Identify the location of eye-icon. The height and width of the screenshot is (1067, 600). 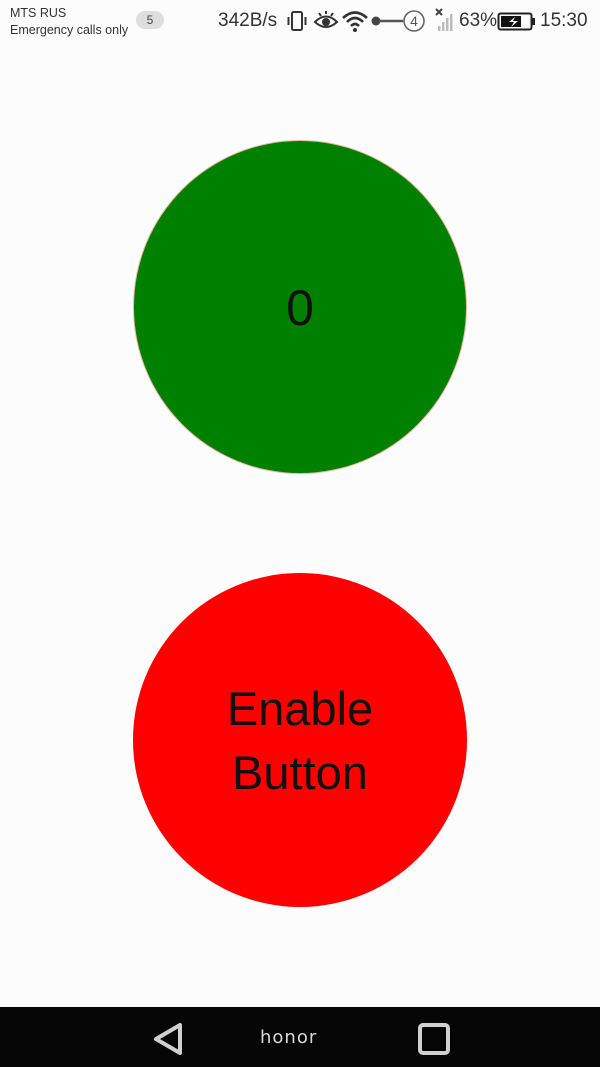
(326, 19).